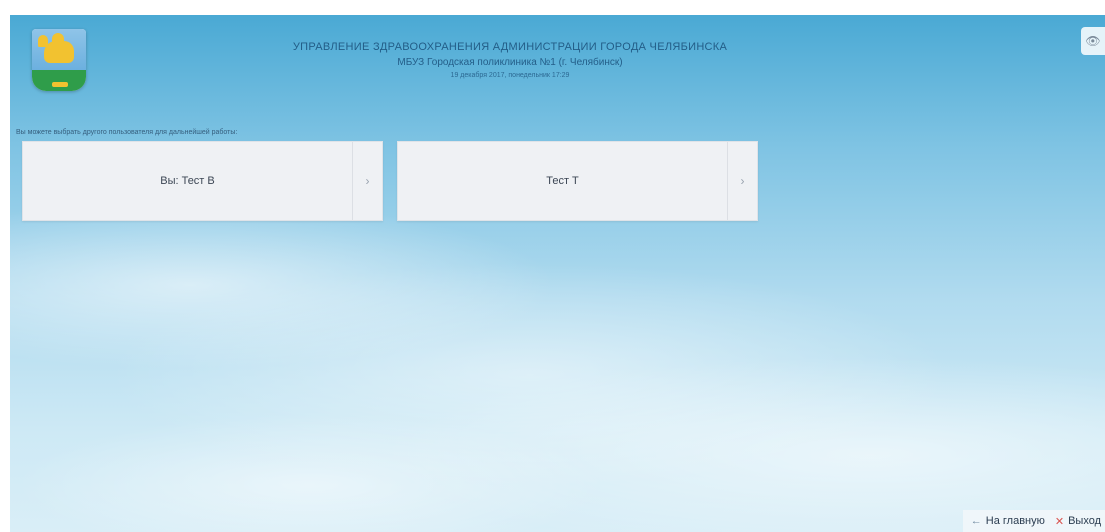  I want to click on eye-icon: 👁, so click(1093, 41).